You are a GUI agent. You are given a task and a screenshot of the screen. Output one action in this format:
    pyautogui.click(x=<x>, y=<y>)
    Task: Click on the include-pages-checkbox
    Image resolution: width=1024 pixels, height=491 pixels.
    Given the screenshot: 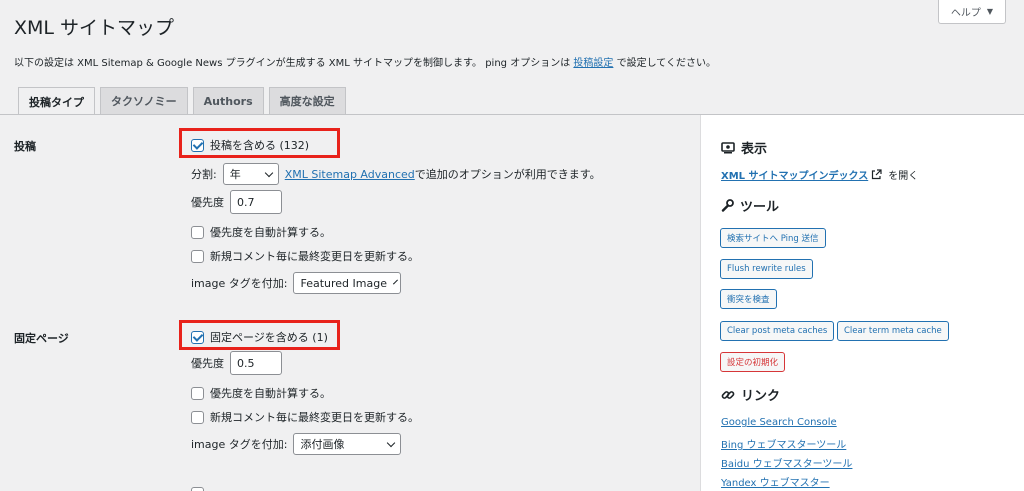 What is the action you would take?
    pyautogui.click(x=197, y=337)
    